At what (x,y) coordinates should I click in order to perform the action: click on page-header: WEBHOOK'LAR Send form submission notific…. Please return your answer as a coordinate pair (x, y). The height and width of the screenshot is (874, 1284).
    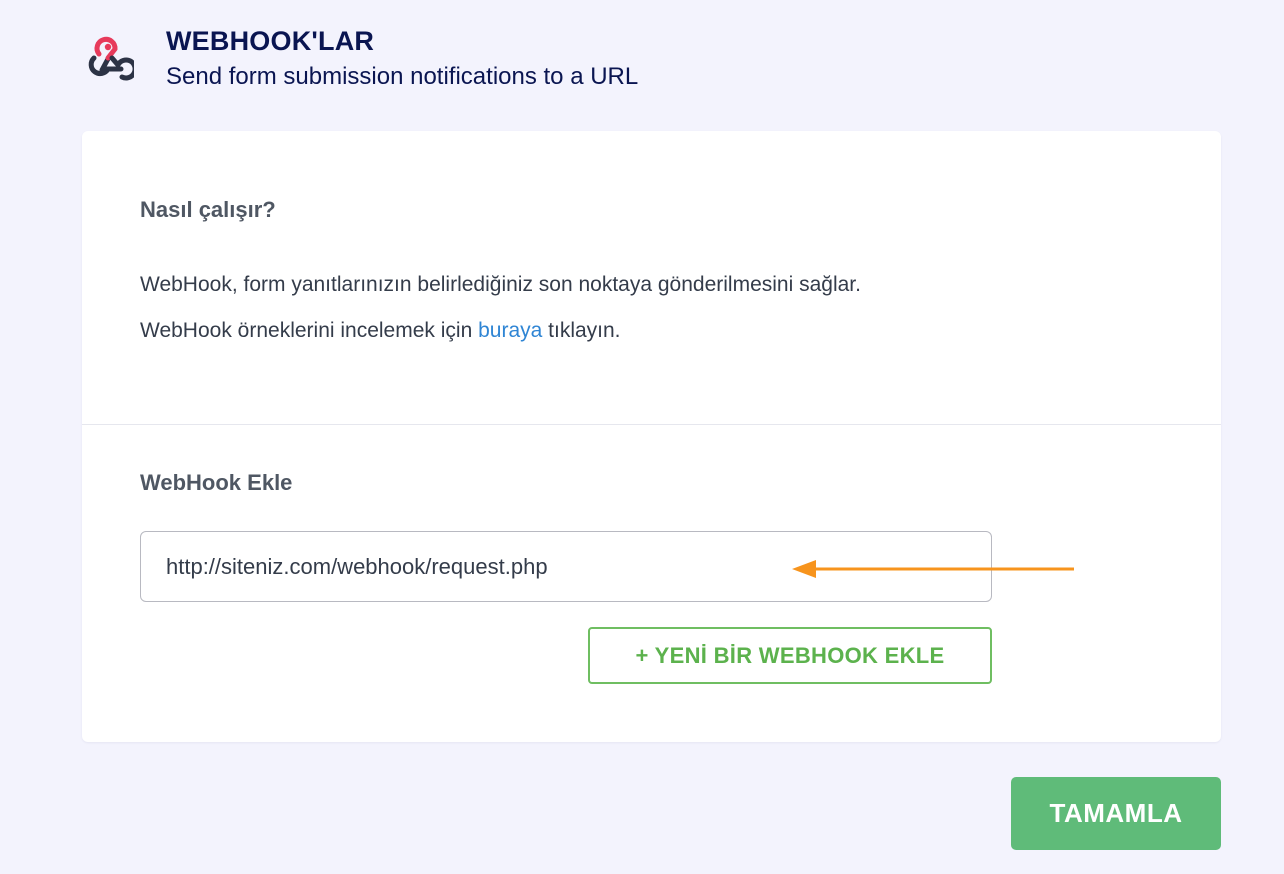
    Looking at the image, I should click on (360, 57).